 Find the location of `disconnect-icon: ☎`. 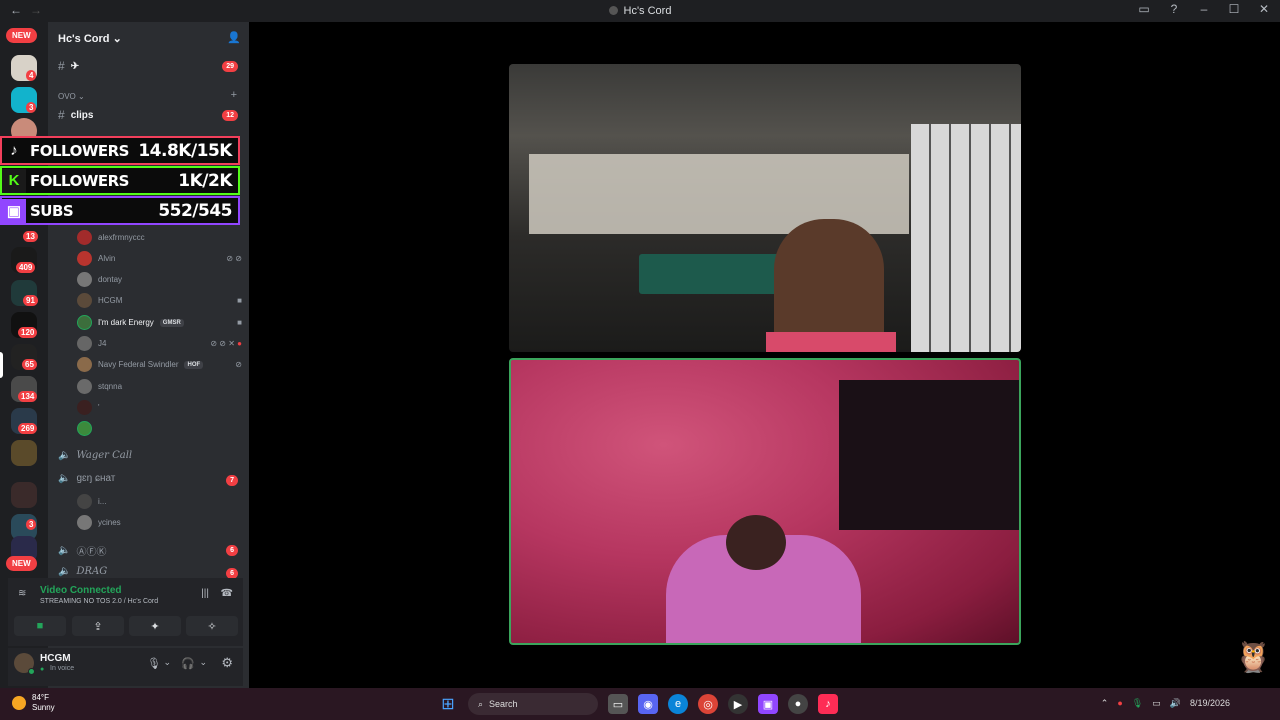

disconnect-icon: ☎ is located at coordinates (227, 593).